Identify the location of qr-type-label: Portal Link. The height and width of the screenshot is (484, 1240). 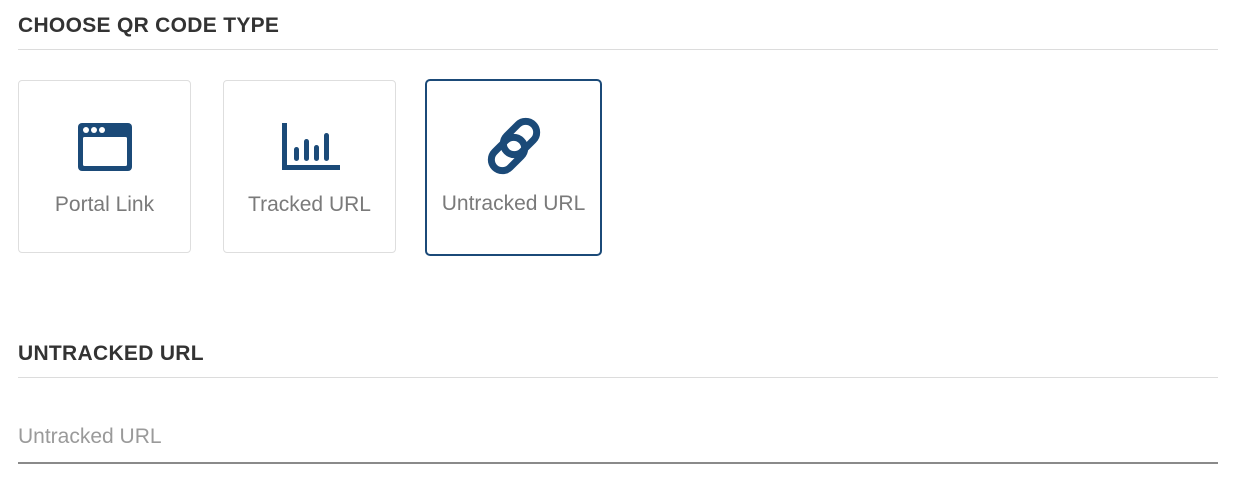
(104, 204).